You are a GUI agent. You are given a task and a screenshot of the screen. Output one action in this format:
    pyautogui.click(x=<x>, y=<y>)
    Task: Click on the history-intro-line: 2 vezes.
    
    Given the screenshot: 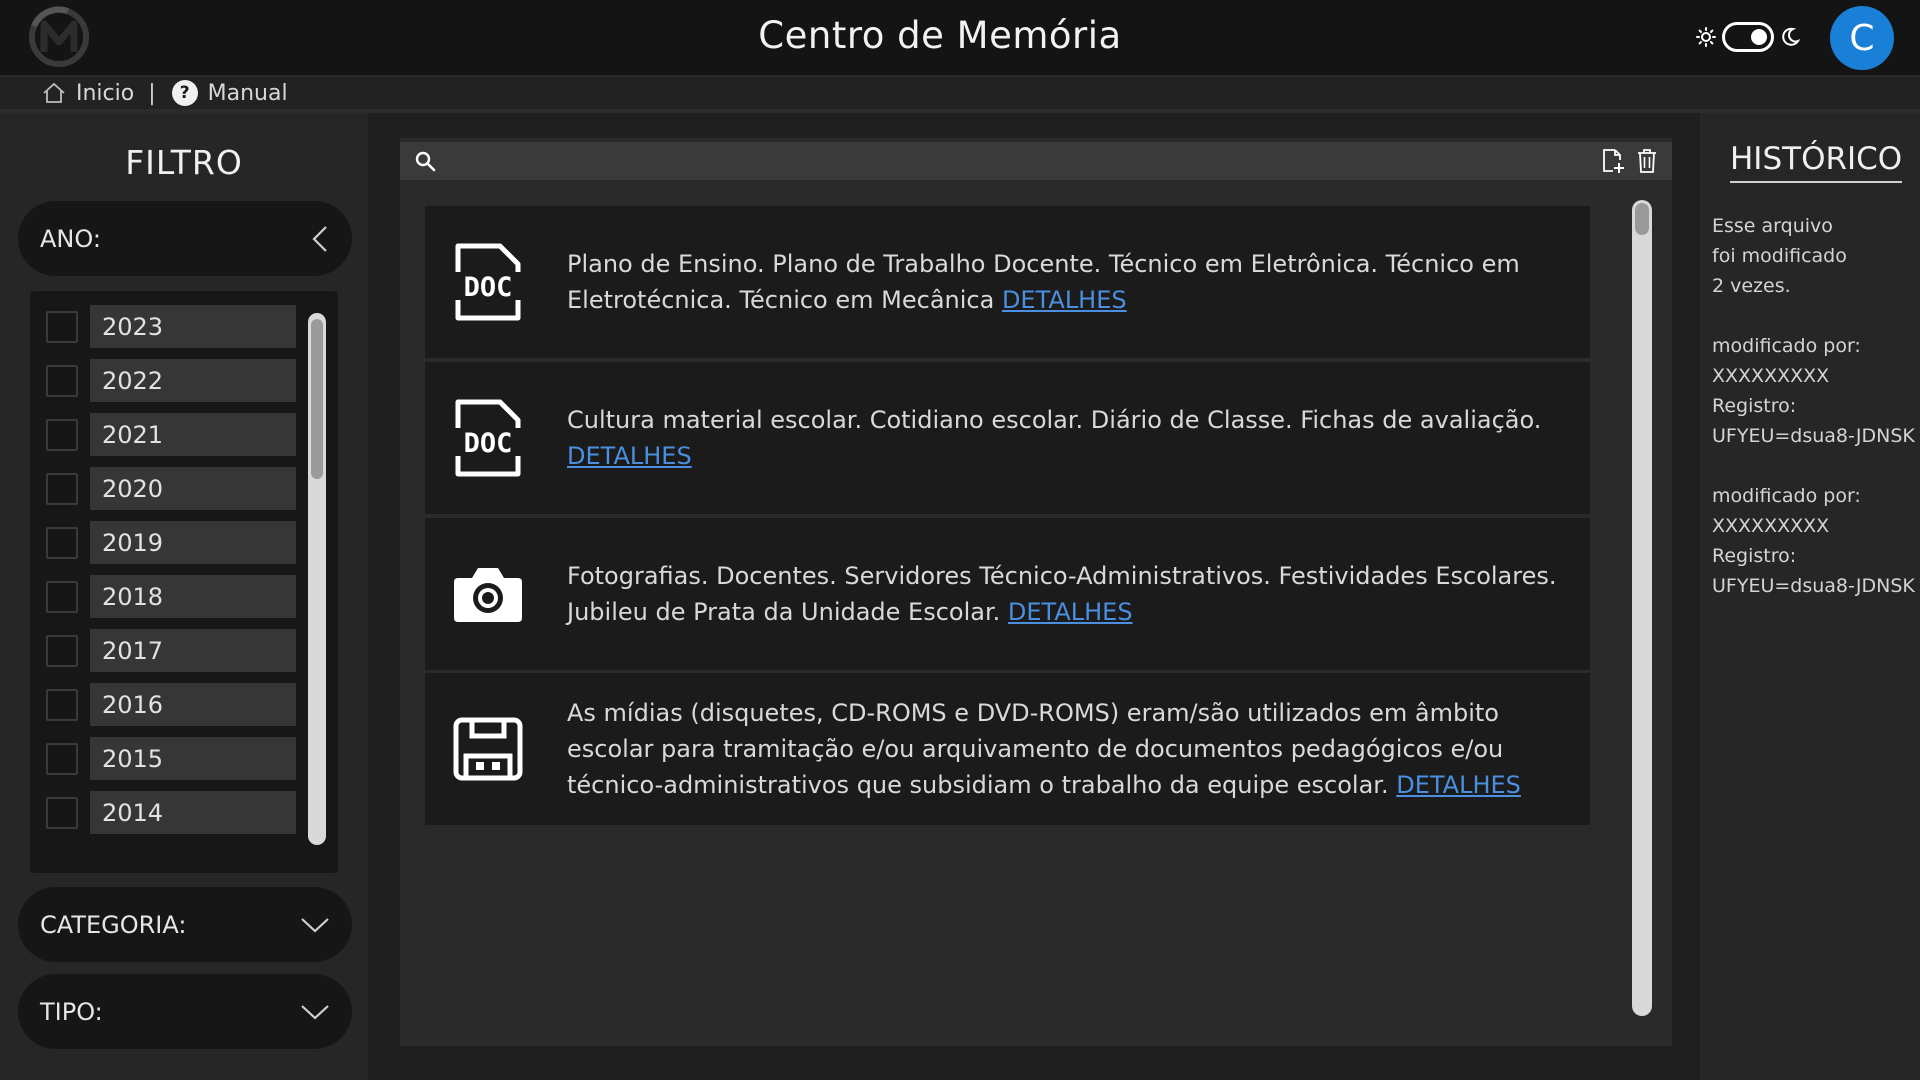 What is the action you would take?
    pyautogui.click(x=1751, y=286)
    